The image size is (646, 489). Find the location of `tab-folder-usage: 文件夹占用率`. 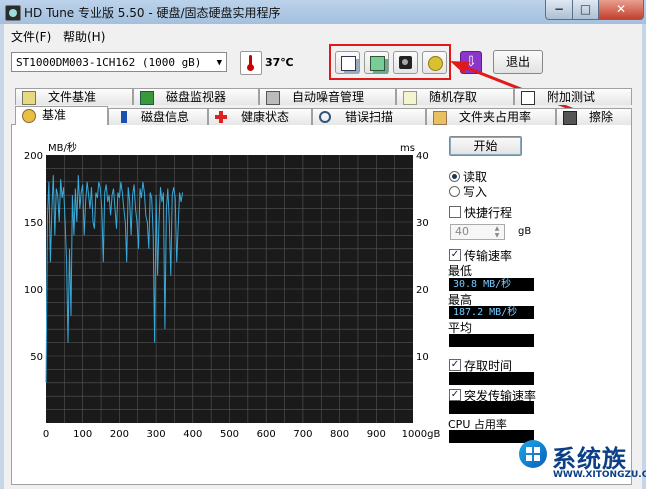

tab-folder-usage: 文件夹占用率 is located at coordinates (491, 116).